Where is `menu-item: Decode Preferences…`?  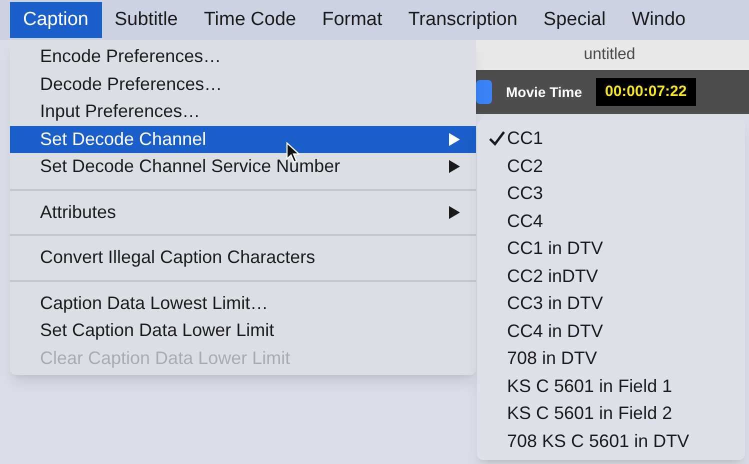 menu-item: Decode Preferences… is located at coordinates (243, 84).